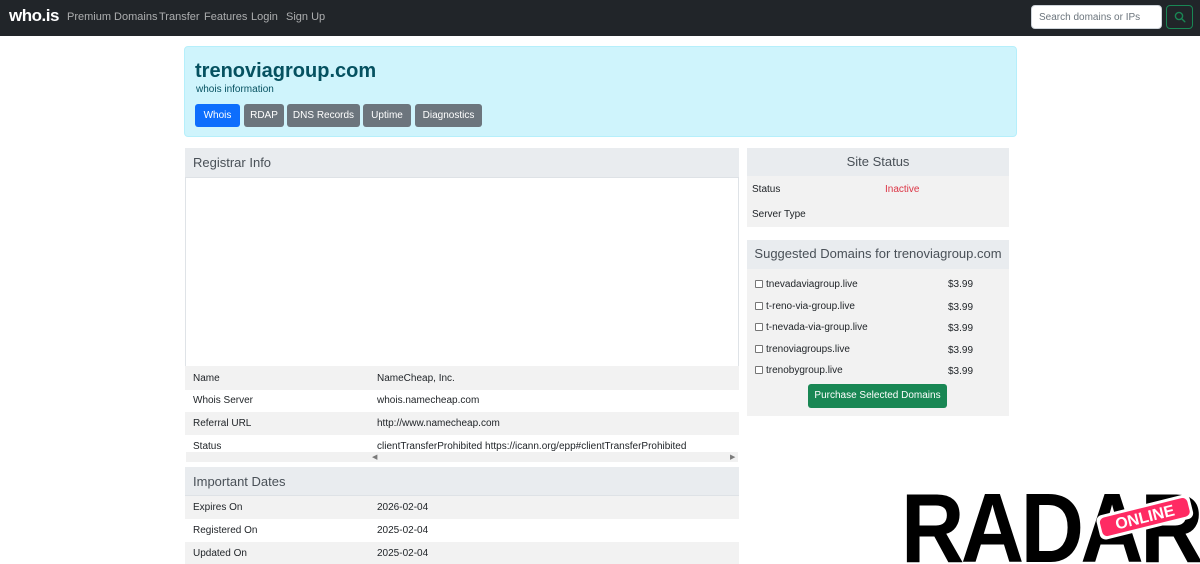 The width and height of the screenshot is (1200, 564). I want to click on site-status-label-status: Status, so click(766, 189).